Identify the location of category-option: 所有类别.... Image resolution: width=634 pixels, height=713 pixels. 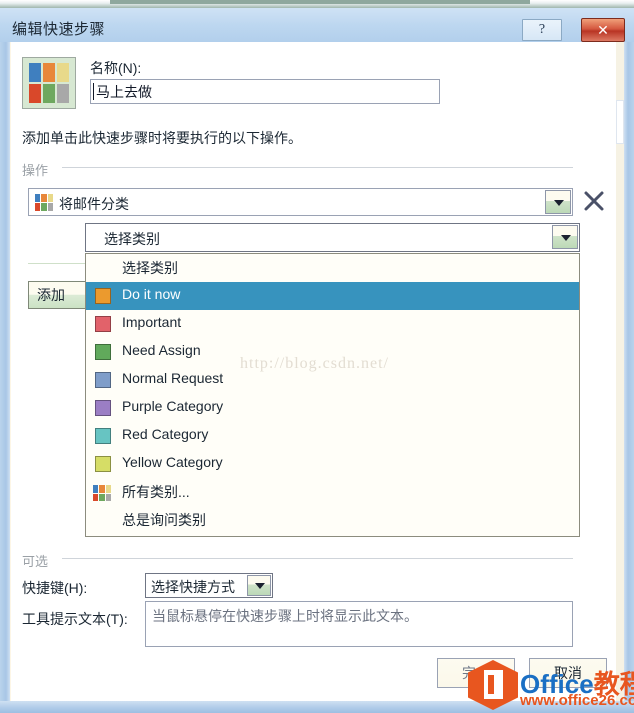
(332, 492).